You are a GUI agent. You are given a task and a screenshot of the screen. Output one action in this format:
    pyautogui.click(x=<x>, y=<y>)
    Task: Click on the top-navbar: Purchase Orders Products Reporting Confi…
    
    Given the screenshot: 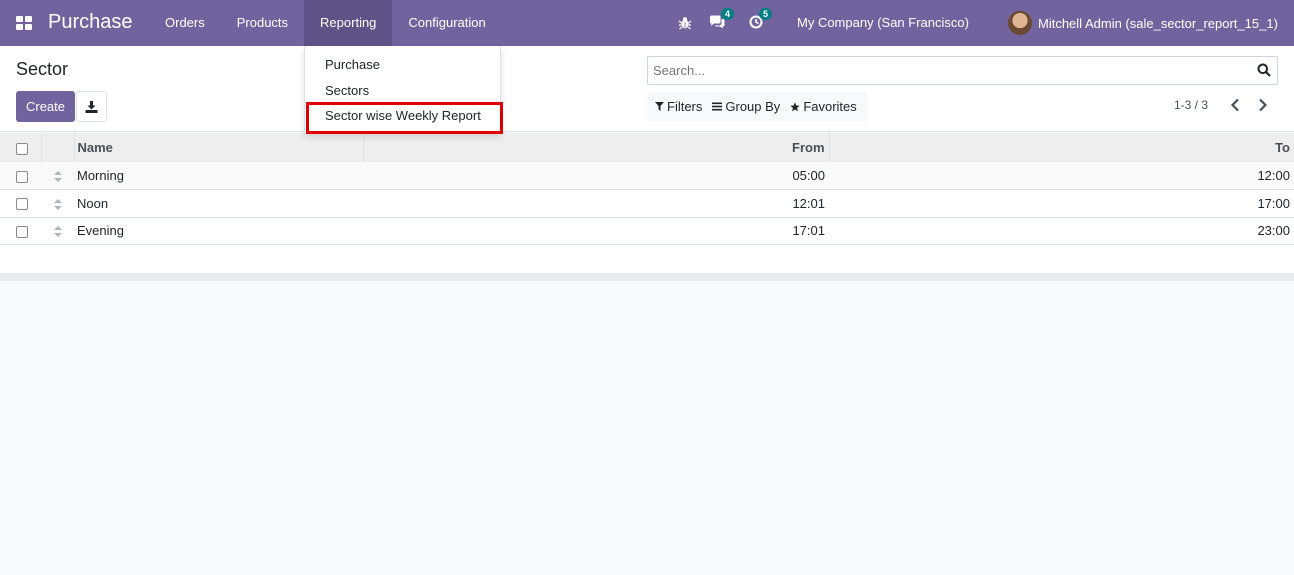 What is the action you would take?
    pyautogui.click(x=647, y=23)
    